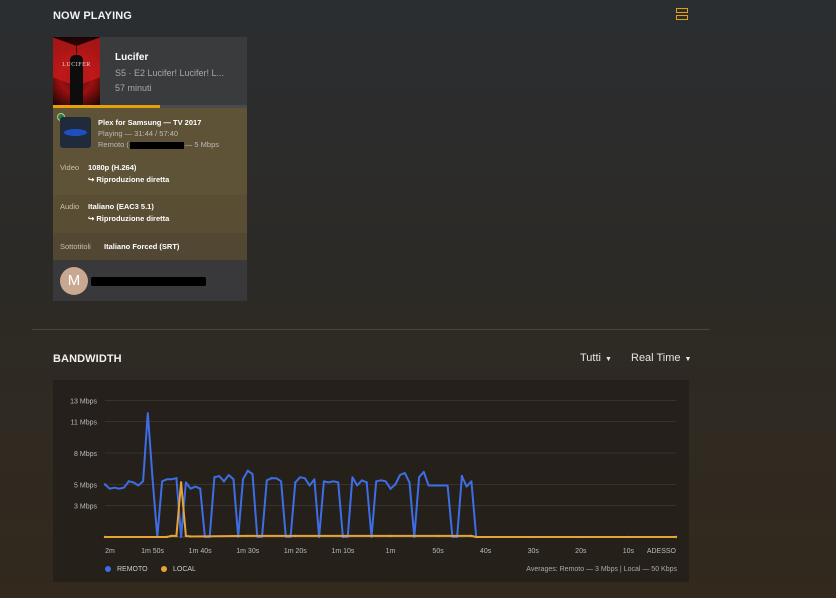  What do you see at coordinates (85, 454) in the screenshot?
I see `y-tick-label: 8 Mbps` at bounding box center [85, 454].